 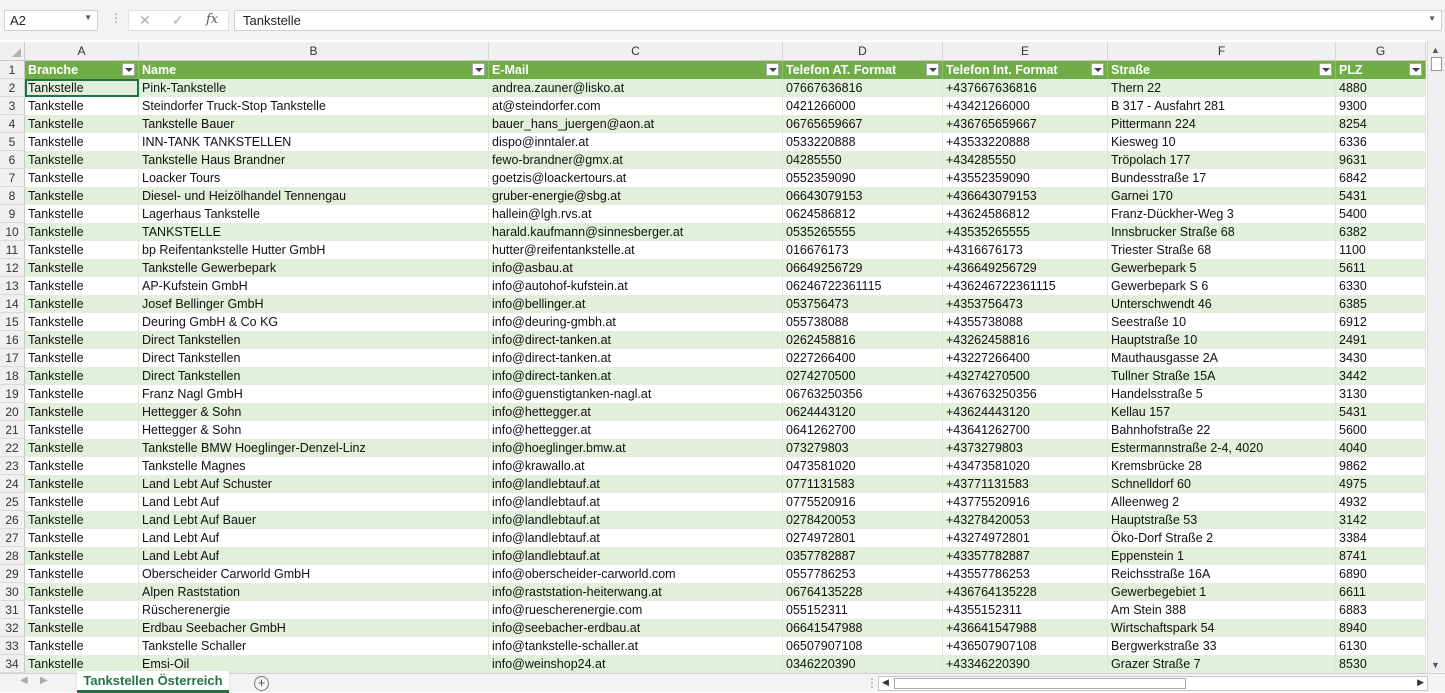 What do you see at coordinates (1025, 322) in the screenshot?
I see `cell: +4355738088` at bounding box center [1025, 322].